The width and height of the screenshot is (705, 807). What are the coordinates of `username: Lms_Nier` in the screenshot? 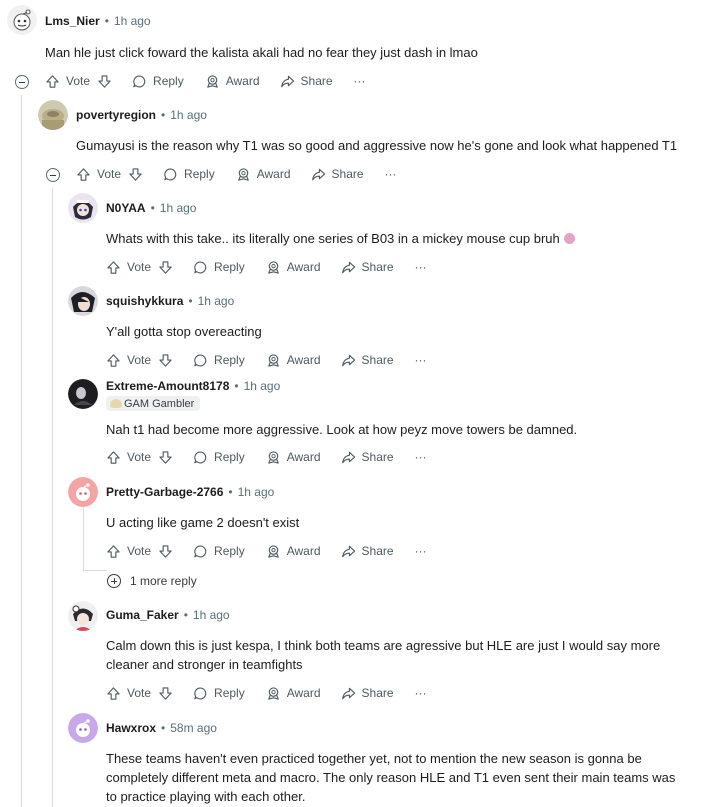 It's located at (72, 21).